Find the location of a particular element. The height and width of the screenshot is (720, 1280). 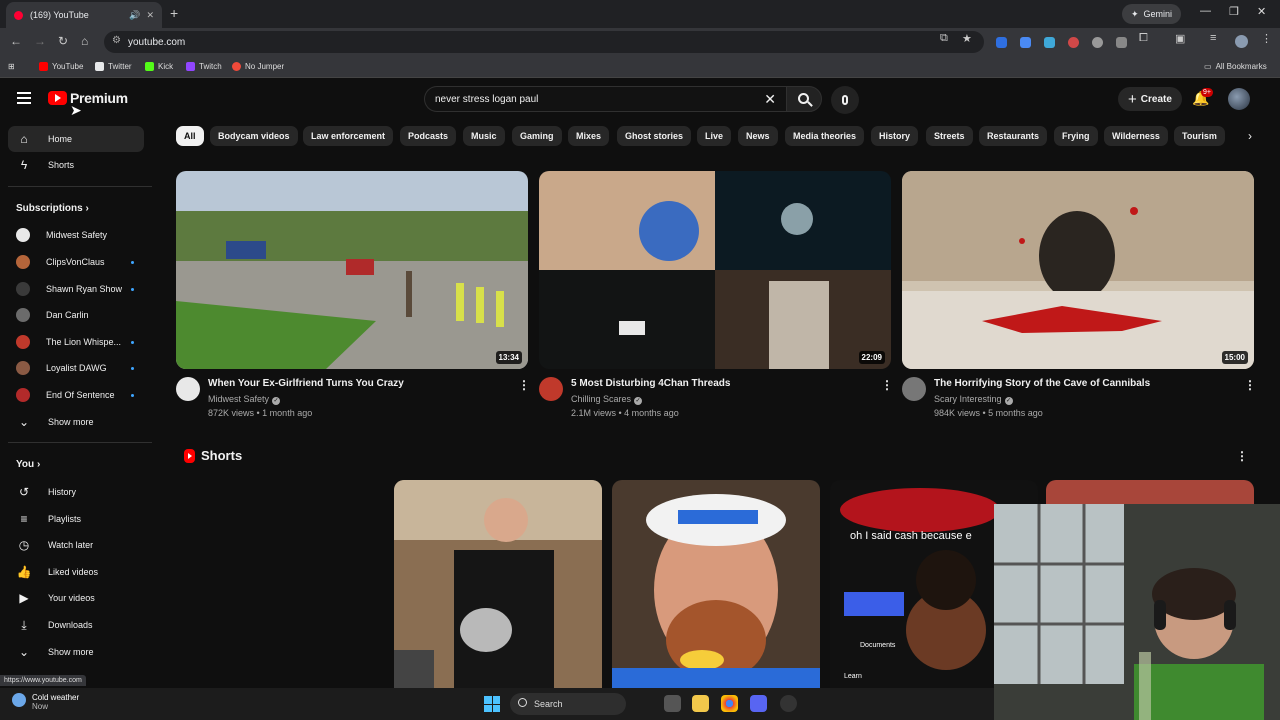

chip: Streets is located at coordinates (949, 136).